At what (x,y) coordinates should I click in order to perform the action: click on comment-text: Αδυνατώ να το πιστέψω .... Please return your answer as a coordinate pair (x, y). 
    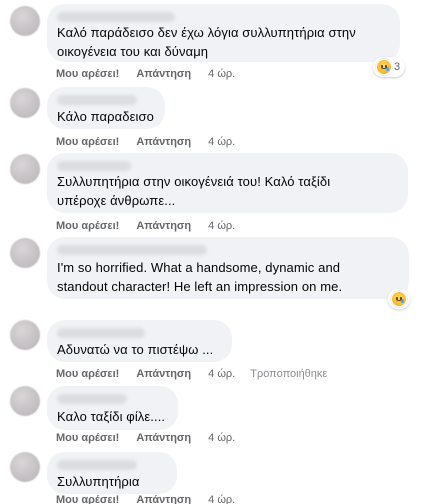
    Looking at the image, I should click on (135, 349).